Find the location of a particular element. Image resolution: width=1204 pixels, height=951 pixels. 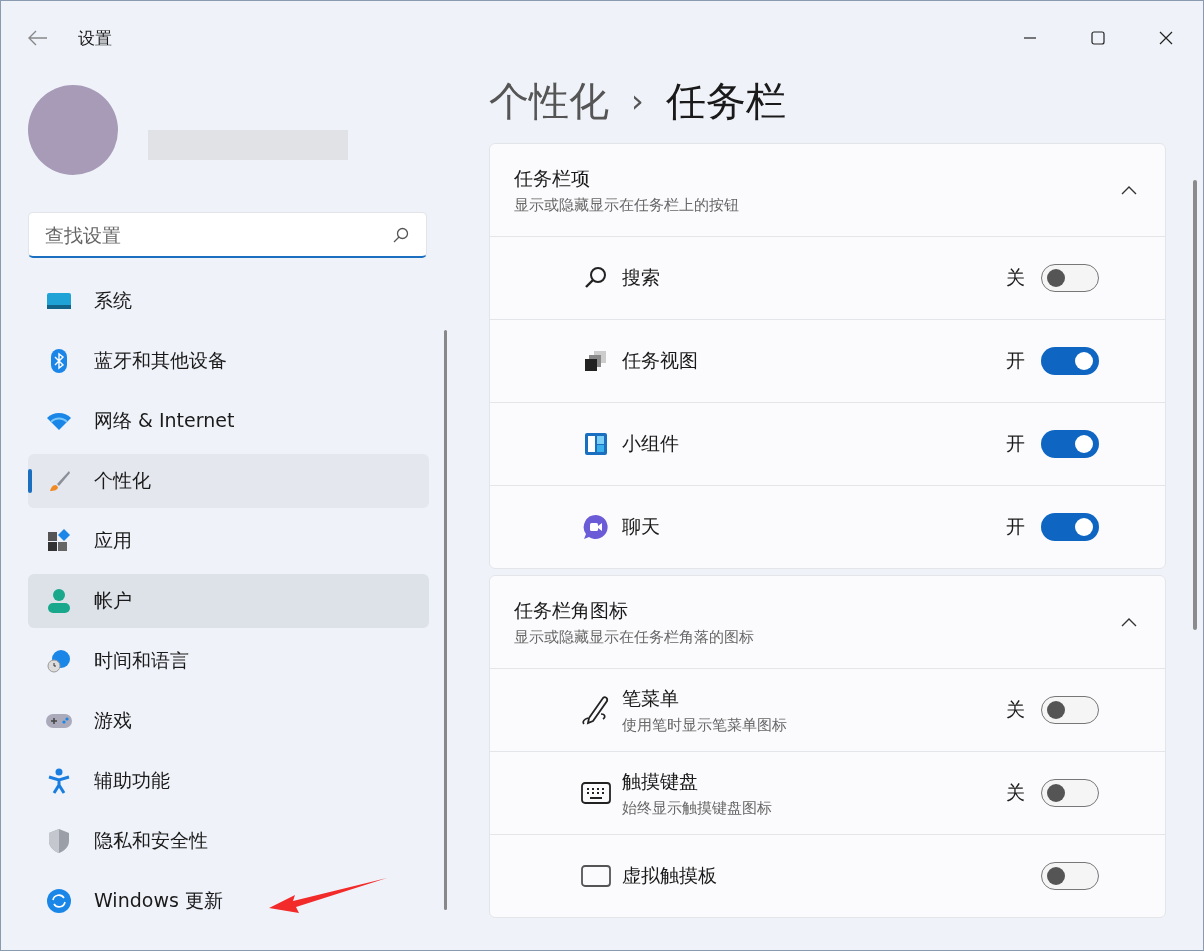

wifi-icon is located at coordinates (59, 421).